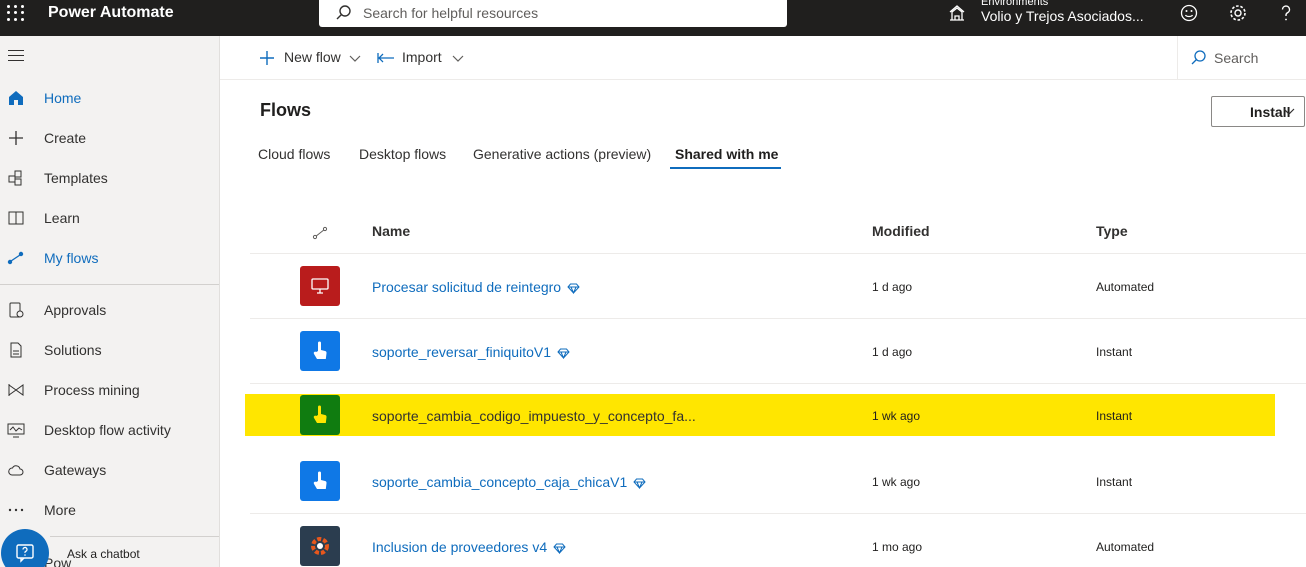  I want to click on nav-item-process-mining: Process mining, so click(109, 390).